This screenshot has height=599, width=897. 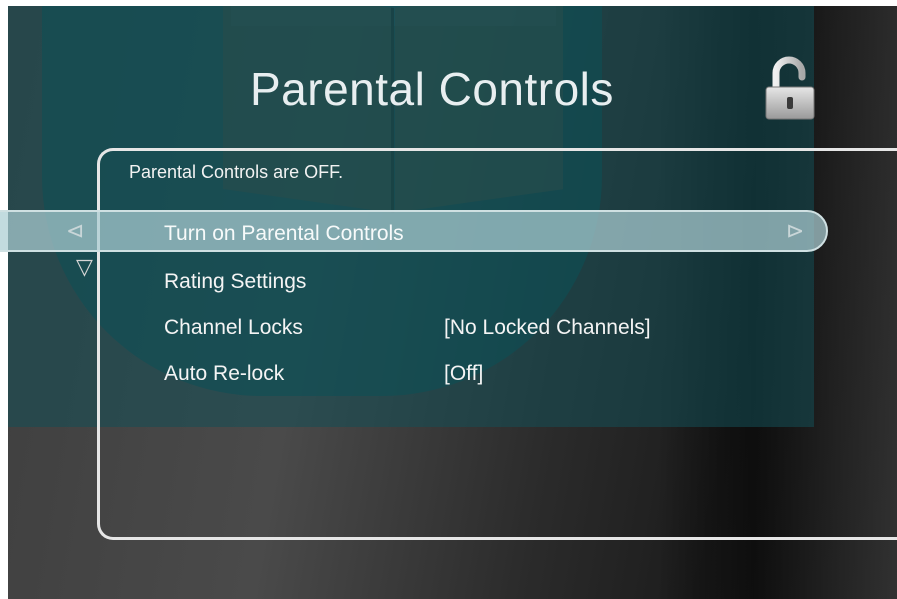 What do you see at coordinates (284, 234) in the screenshot?
I see `menu-item-turn-on-parental-controls: Turn on Parental Controls` at bounding box center [284, 234].